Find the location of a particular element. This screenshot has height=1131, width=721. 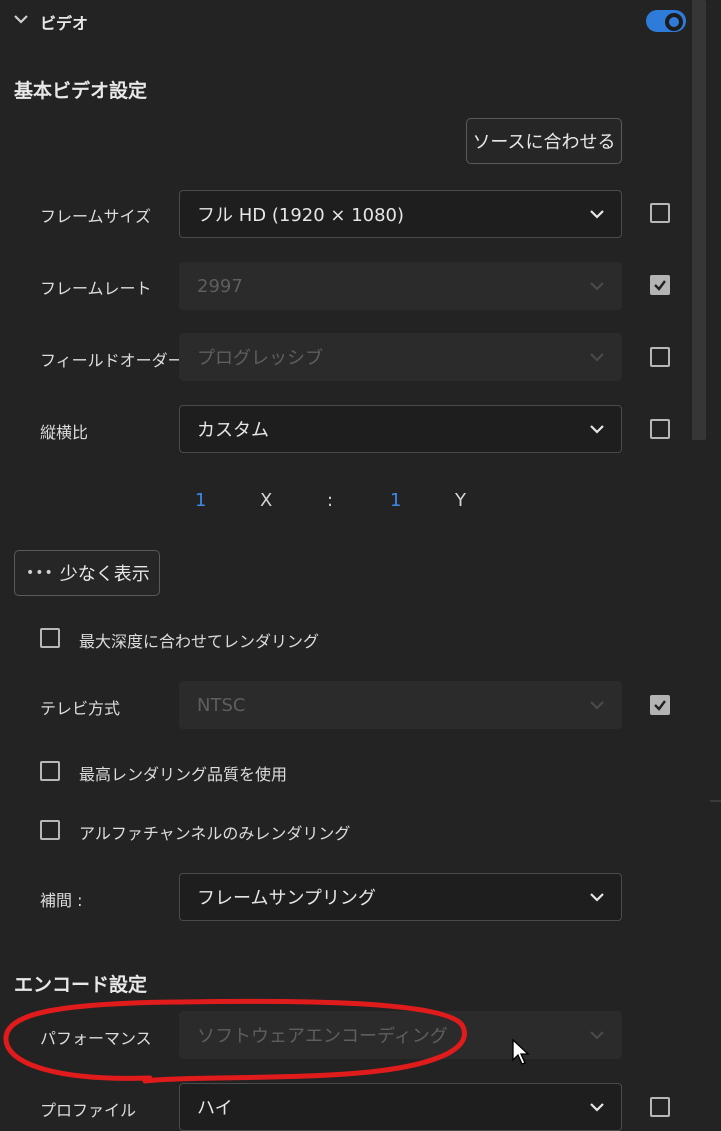

frame-size-label: フレームサイズ is located at coordinates (96, 216).